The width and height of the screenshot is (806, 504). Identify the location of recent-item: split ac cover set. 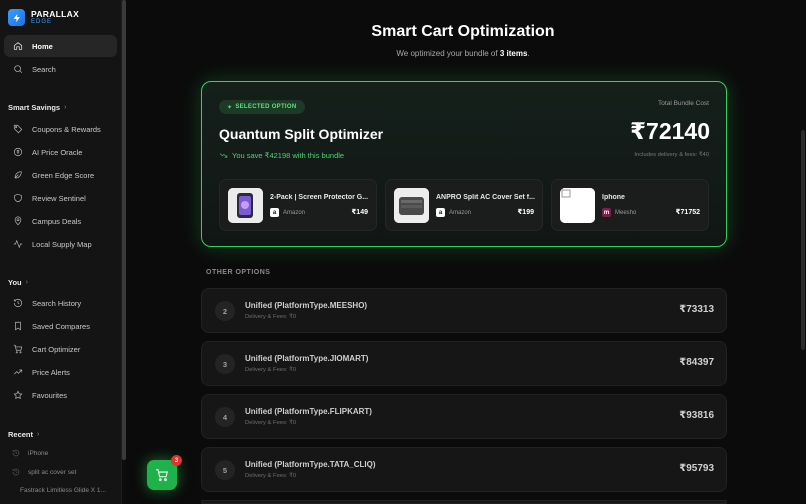
(44, 472).